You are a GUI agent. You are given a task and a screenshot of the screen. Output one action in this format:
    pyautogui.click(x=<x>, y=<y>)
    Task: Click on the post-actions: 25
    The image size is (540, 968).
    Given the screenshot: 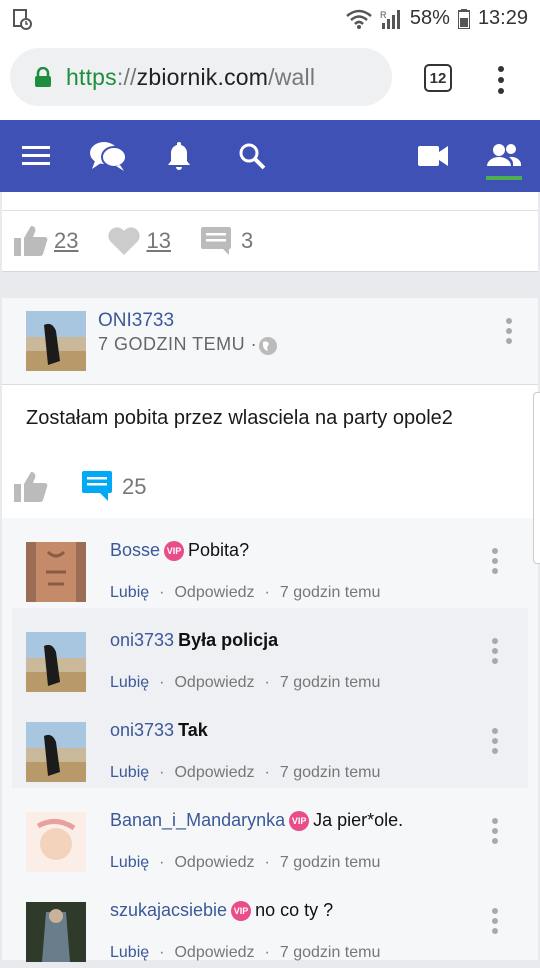 What is the action you would take?
    pyautogui.click(x=270, y=487)
    